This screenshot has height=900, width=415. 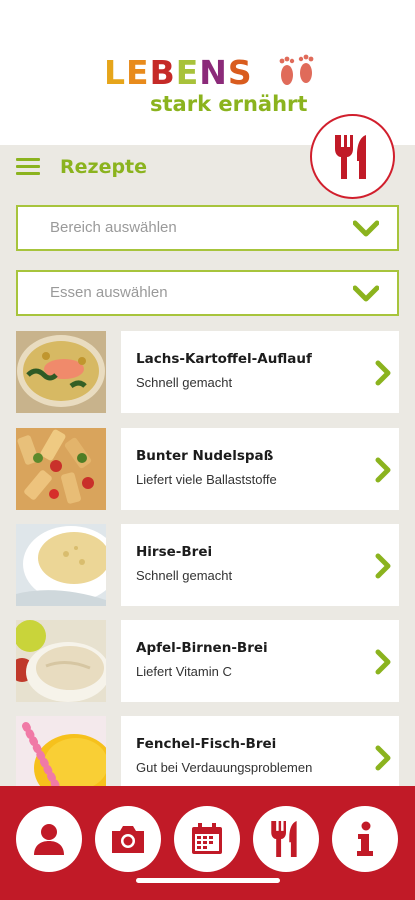 I want to click on meal-select: Essen auswählen, so click(x=207, y=293).